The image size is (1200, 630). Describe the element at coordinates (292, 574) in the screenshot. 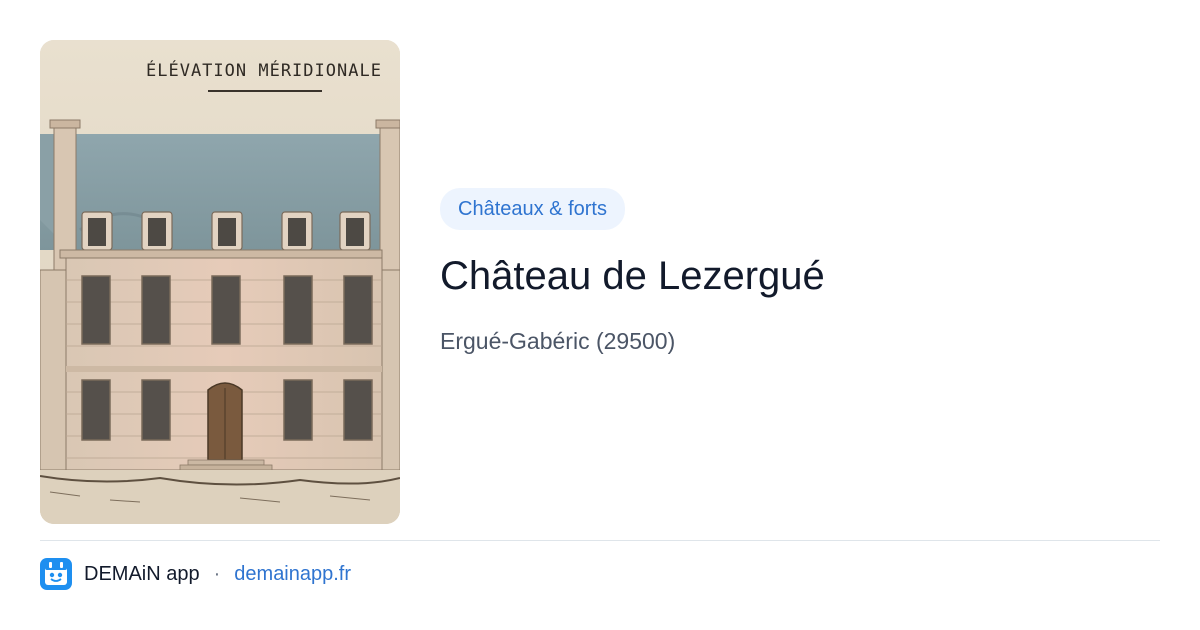

I see `site-link: demainapp.fr` at that location.